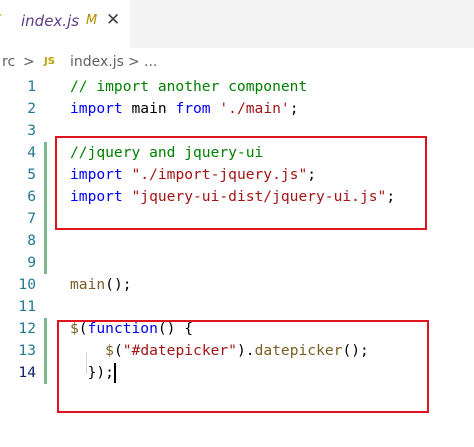  Describe the element at coordinates (92, 20) in the screenshot. I see `modified-indicator: M` at that location.